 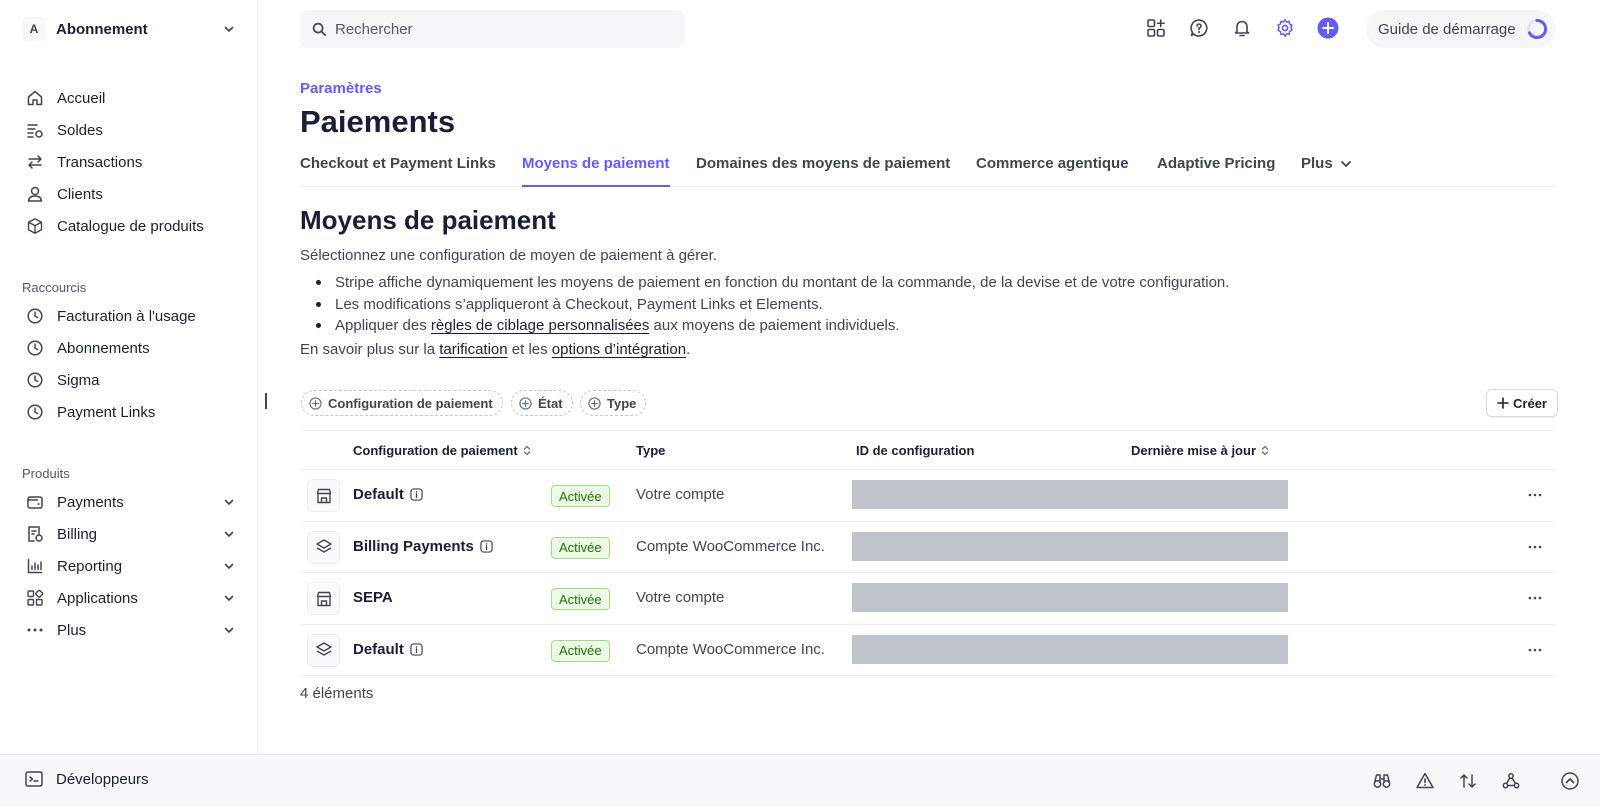 What do you see at coordinates (130, 598) in the screenshot?
I see `sidebar-item-applications: Applications` at bounding box center [130, 598].